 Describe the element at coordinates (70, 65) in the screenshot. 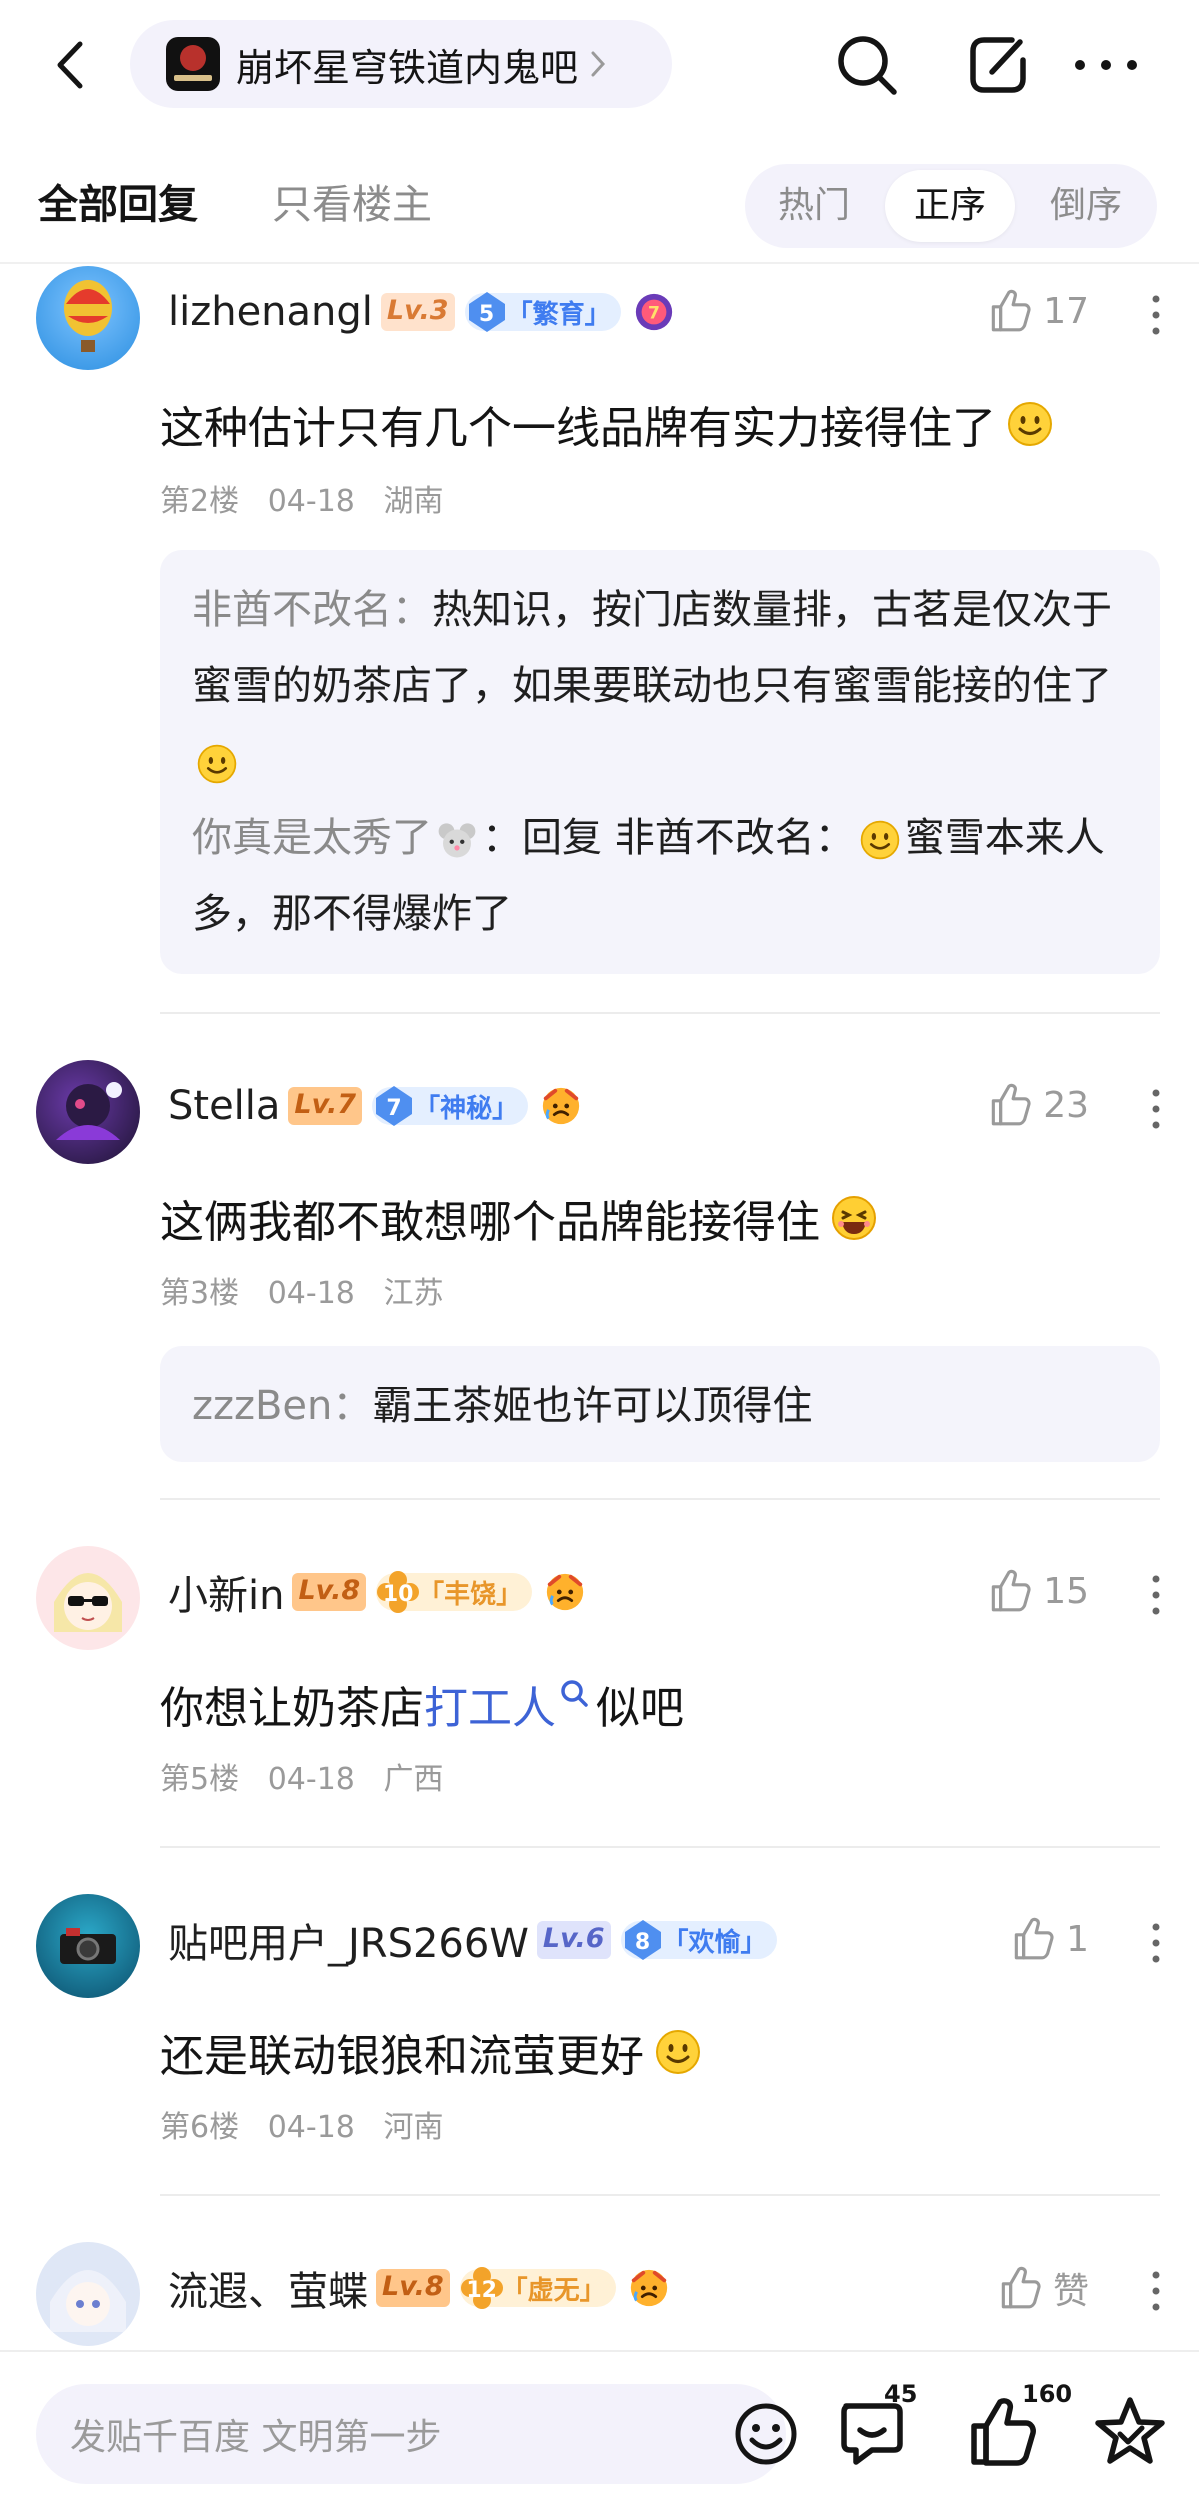

I see `back-arrow-icon` at that location.